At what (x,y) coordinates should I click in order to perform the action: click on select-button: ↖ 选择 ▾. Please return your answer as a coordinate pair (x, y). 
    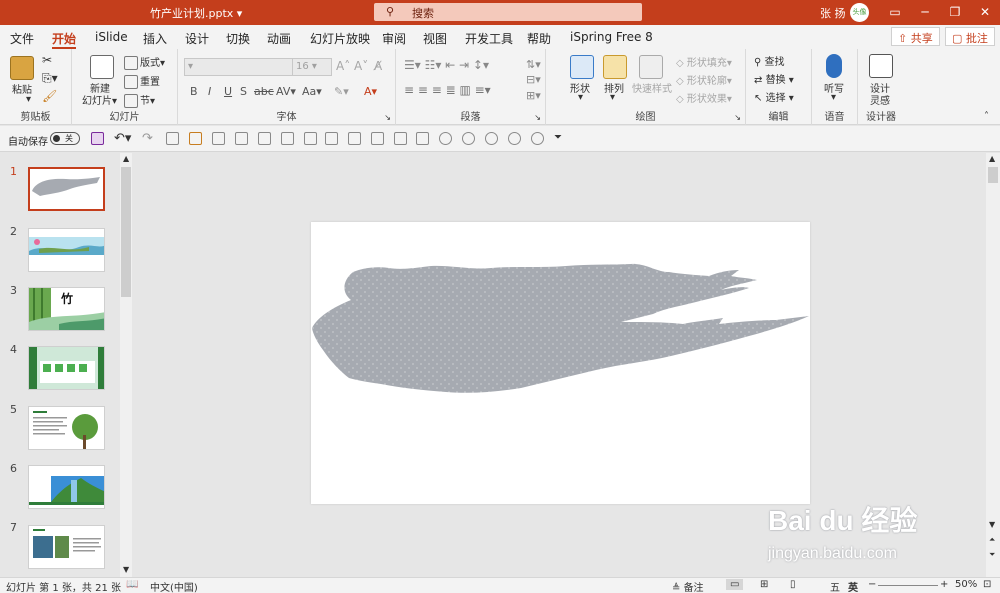
    Looking at the image, I should click on (774, 96).